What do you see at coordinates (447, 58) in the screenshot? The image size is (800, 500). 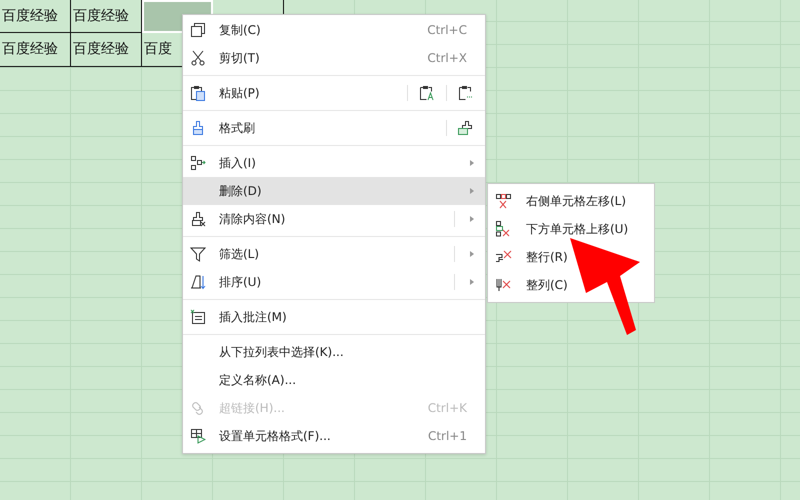 I see `shortcut-text: Ctrl+X` at bounding box center [447, 58].